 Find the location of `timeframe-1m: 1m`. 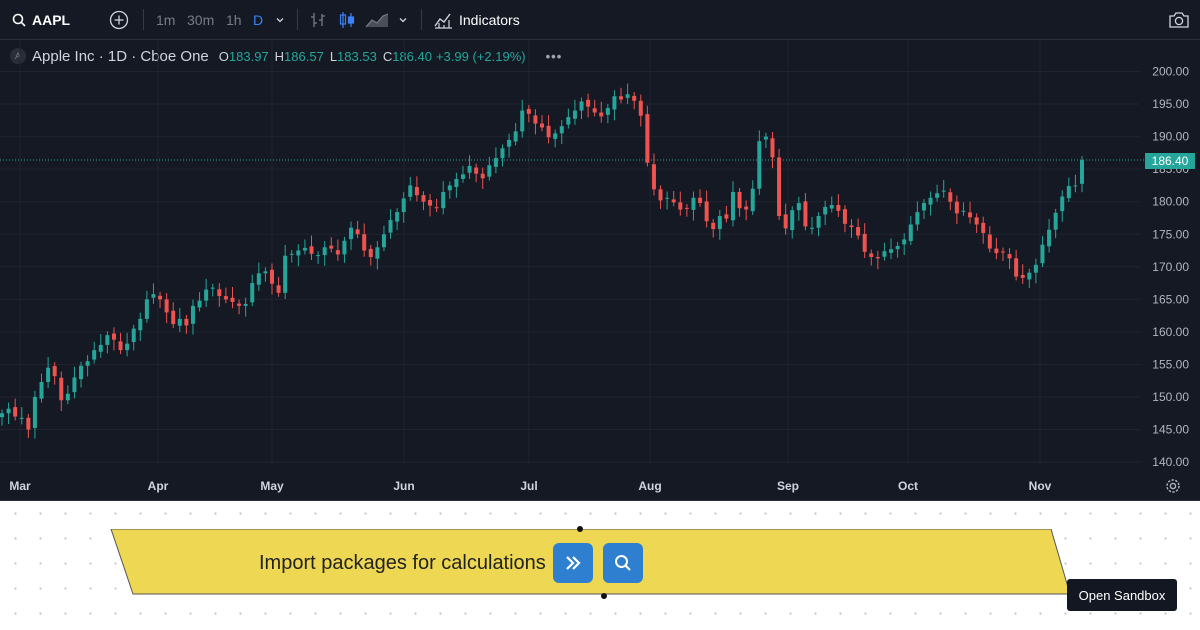

timeframe-1m: 1m is located at coordinates (165, 19).